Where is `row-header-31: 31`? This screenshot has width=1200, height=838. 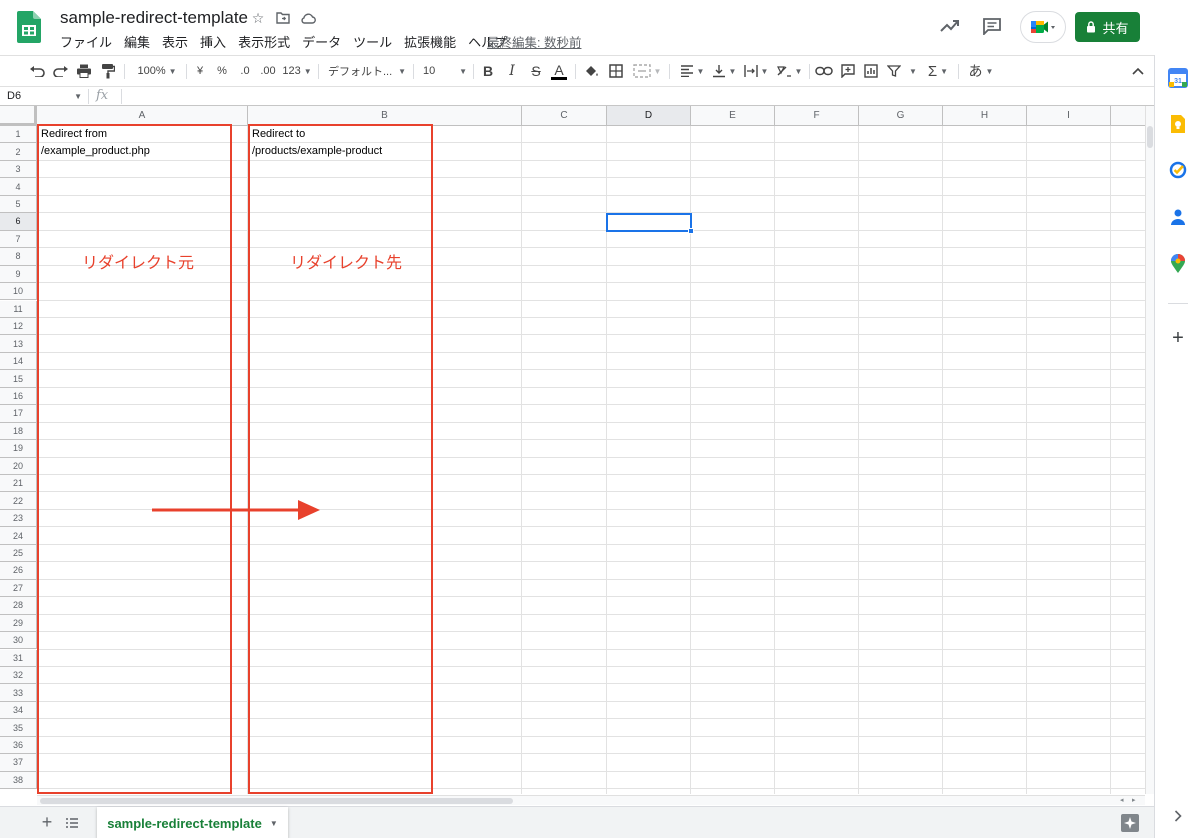 row-header-31: 31 is located at coordinates (18, 658).